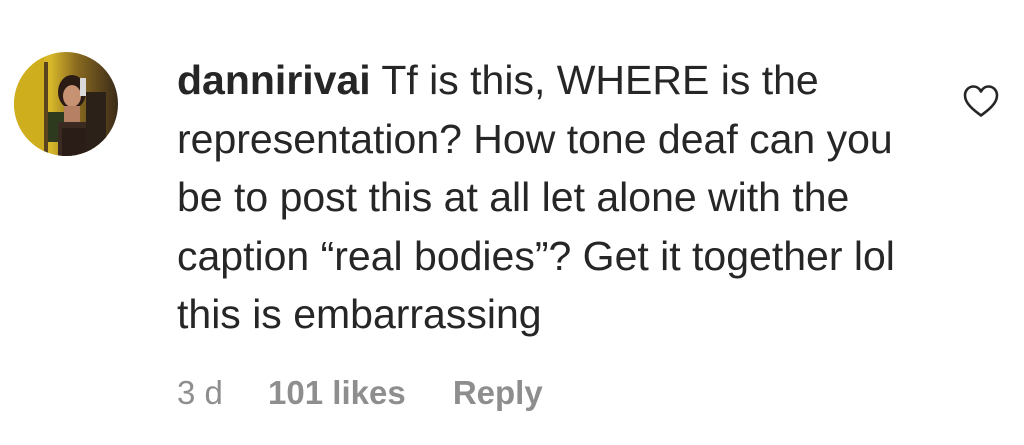  What do you see at coordinates (498, 393) in the screenshot?
I see `reply-button: Reply` at bounding box center [498, 393].